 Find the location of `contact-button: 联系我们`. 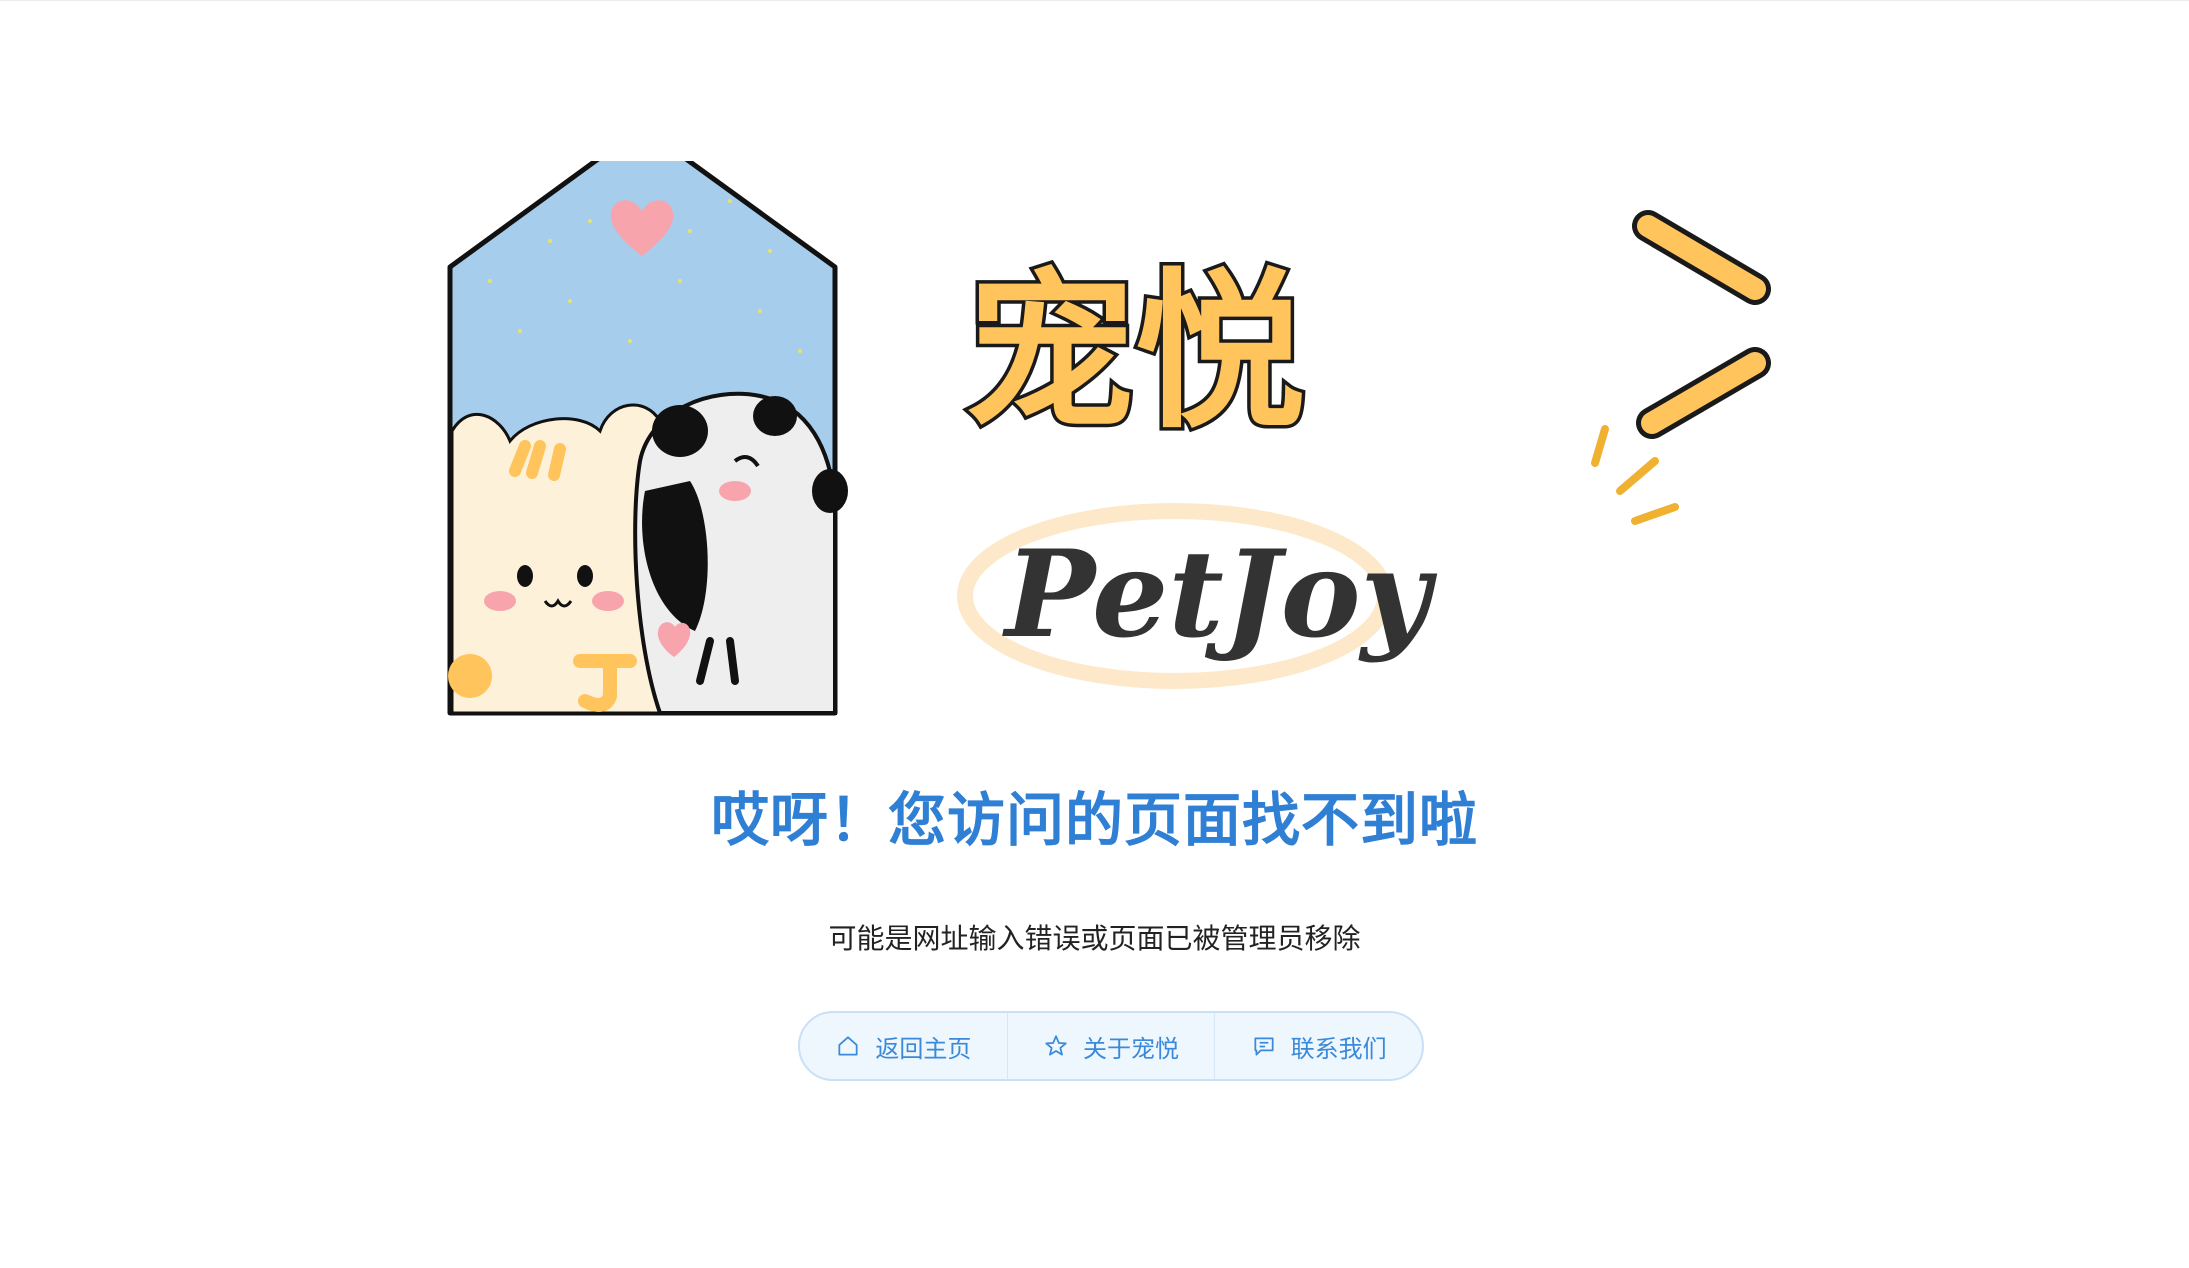

contact-button: 联系我们 is located at coordinates (1318, 1046).